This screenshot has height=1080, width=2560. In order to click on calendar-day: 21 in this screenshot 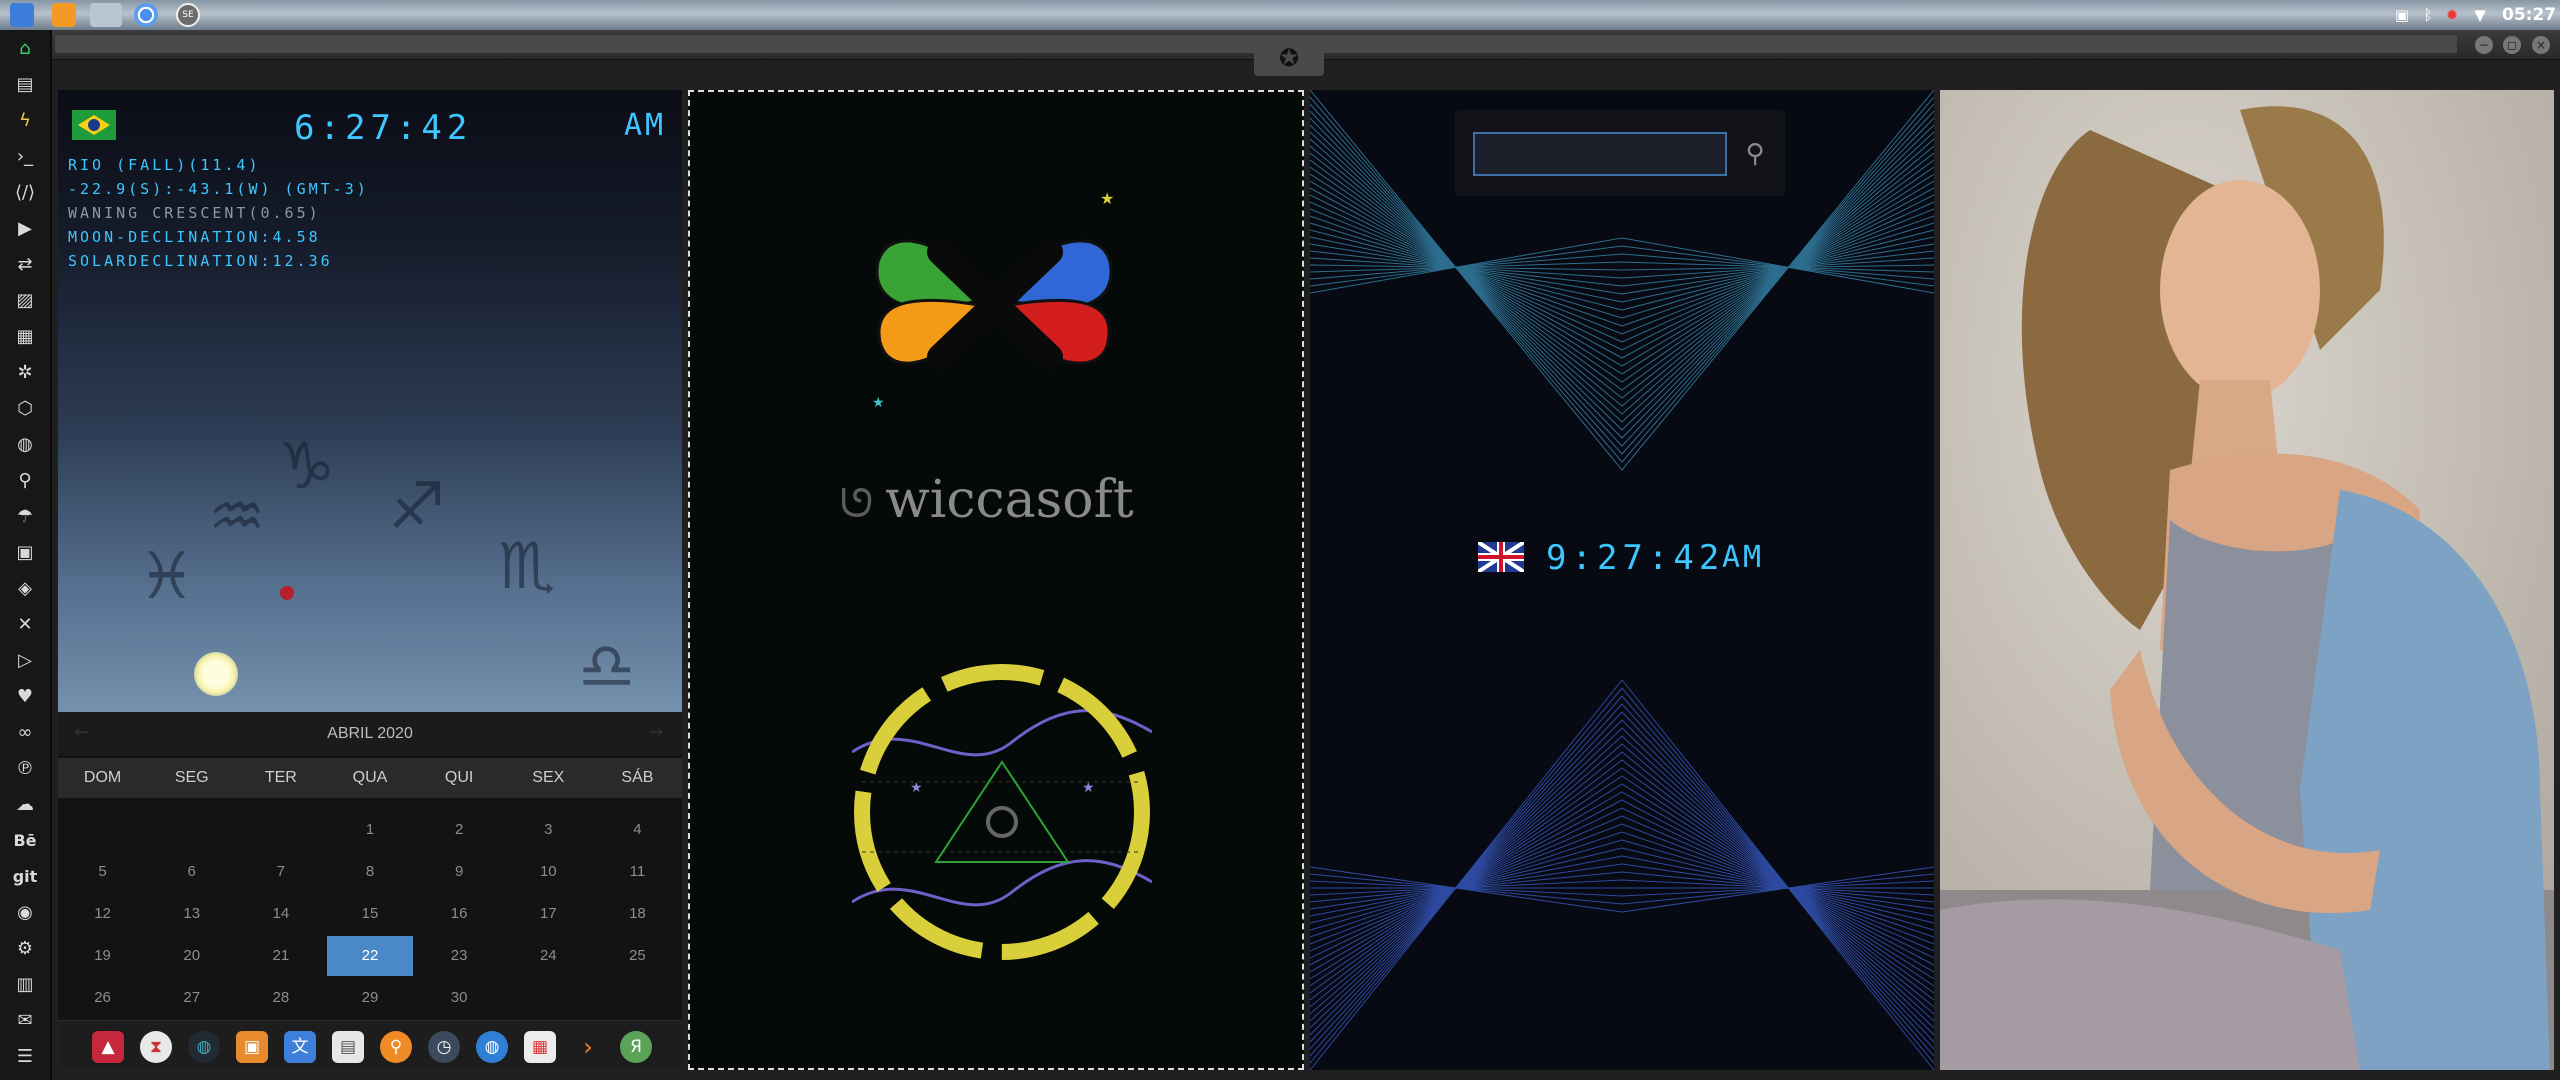, I will do `click(281, 956)`.